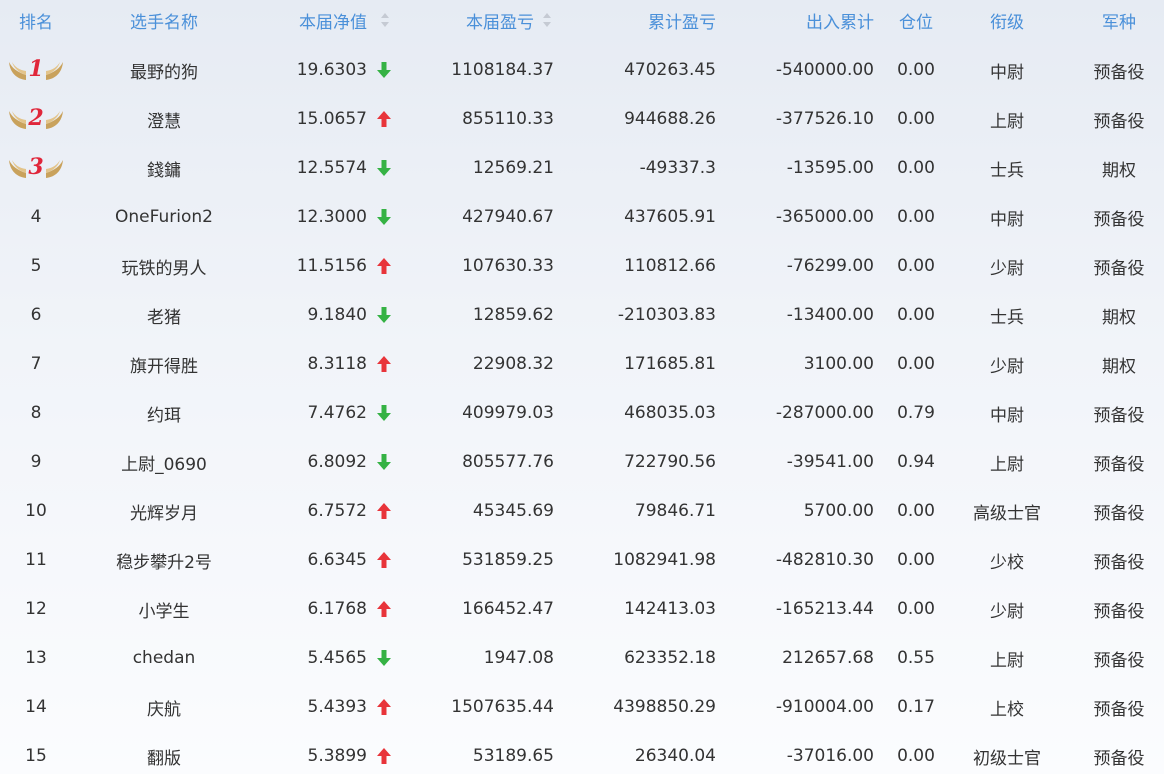 The height and width of the screenshot is (774, 1164). I want to click on rank-cell: 4, so click(36, 217).